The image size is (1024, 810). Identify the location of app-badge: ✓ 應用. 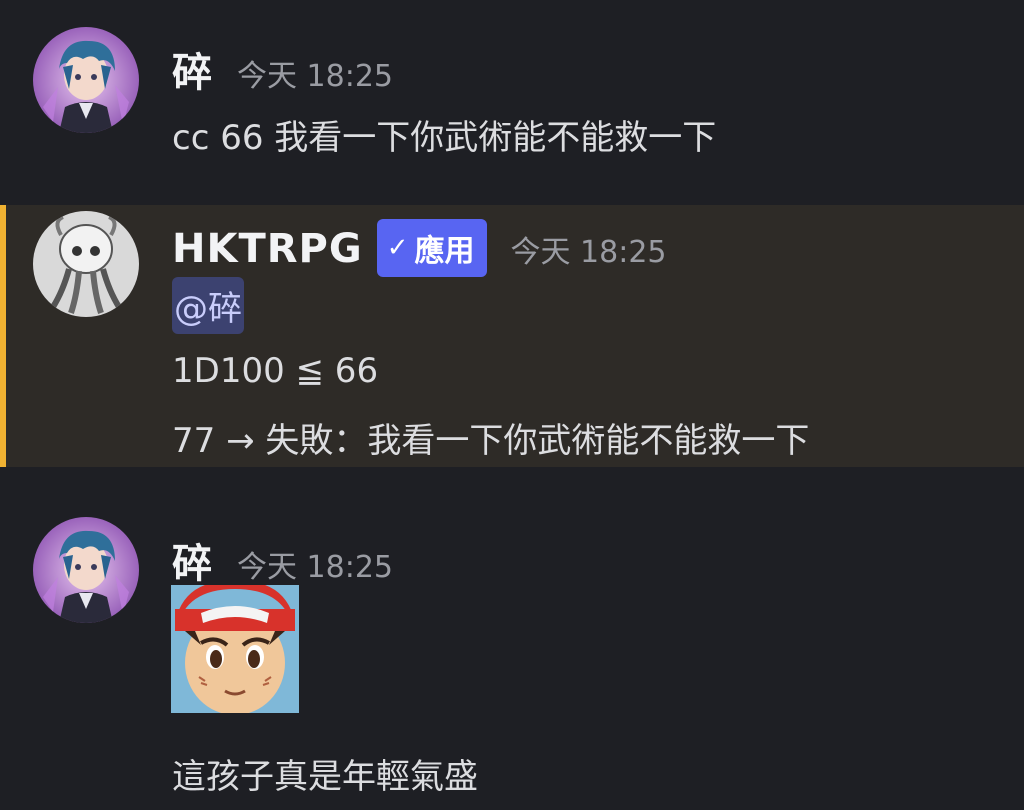
(431, 248).